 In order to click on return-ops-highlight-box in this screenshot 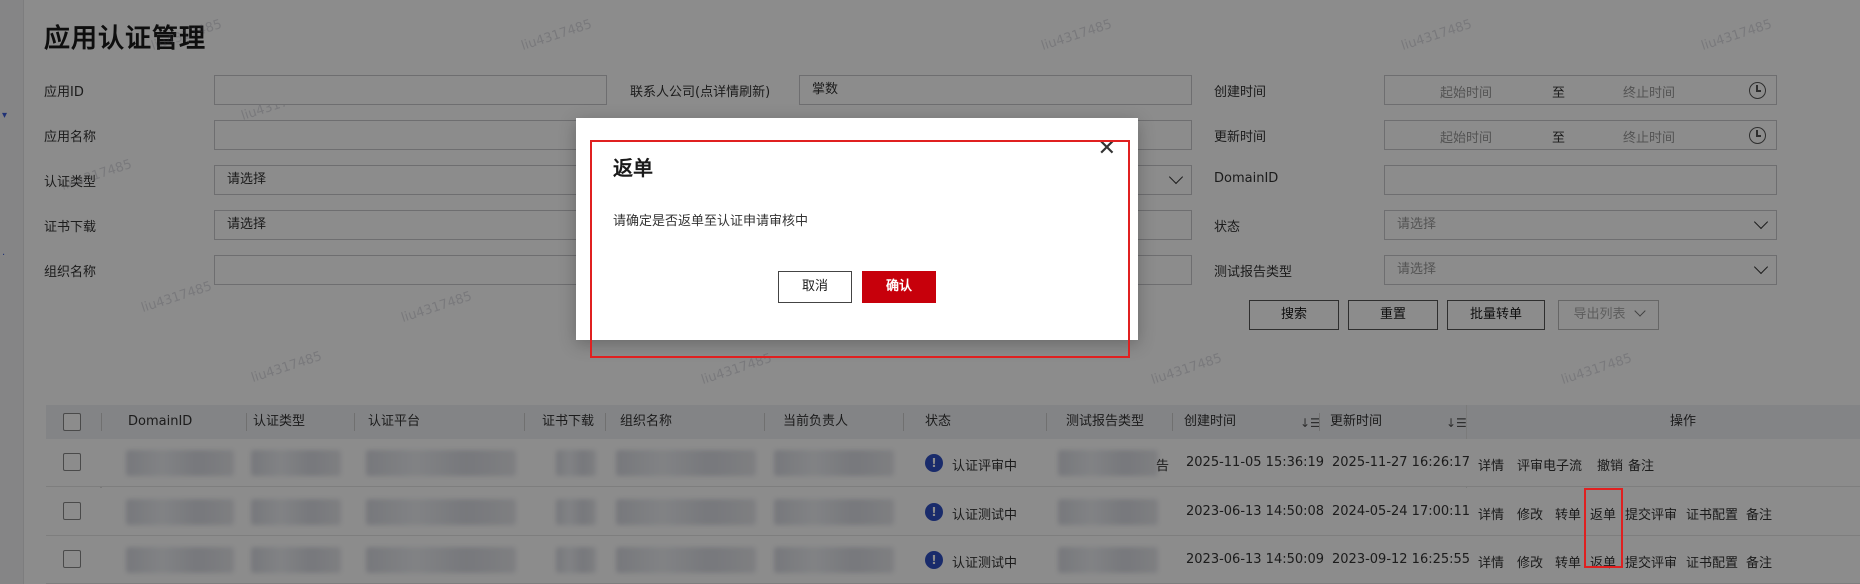, I will do `click(1603, 528)`.